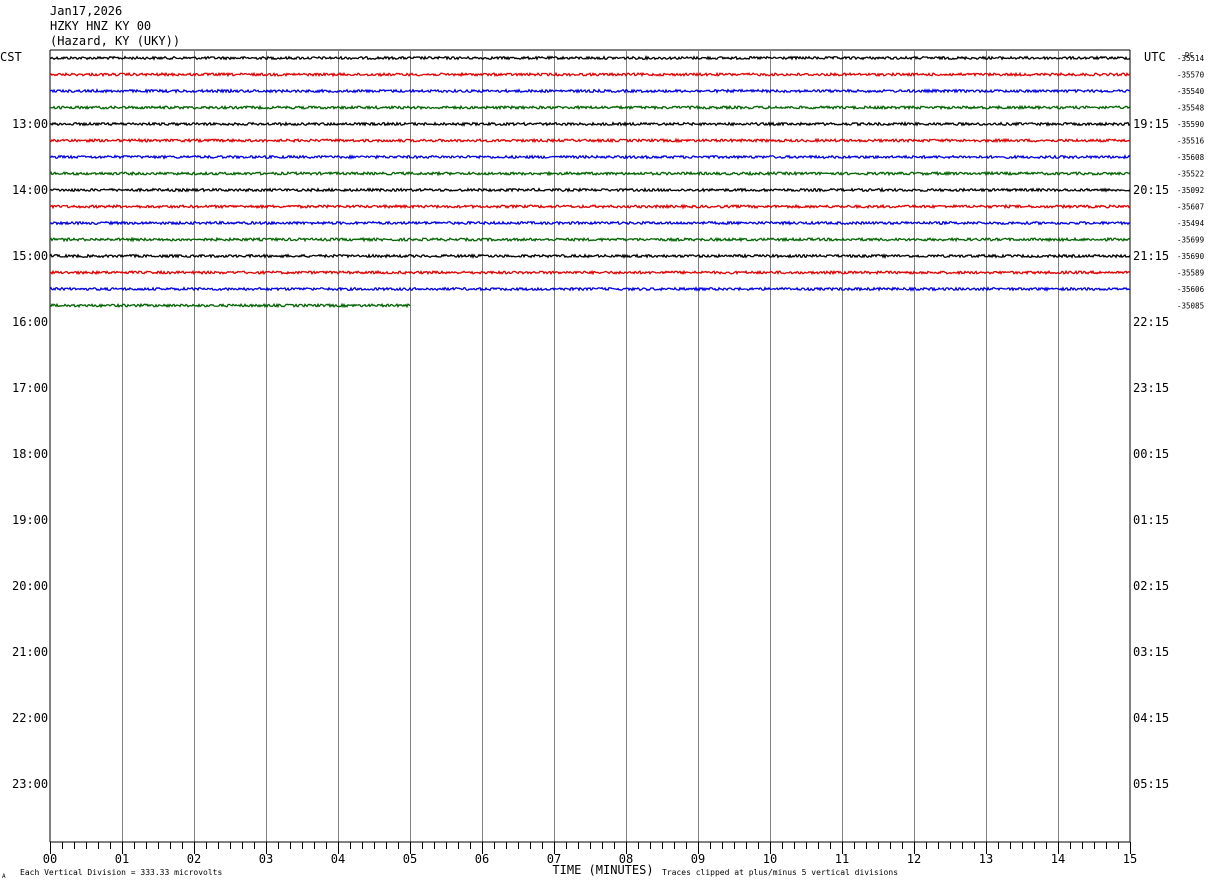  I want to click on right-hour-label: 20:15, so click(1151, 190).